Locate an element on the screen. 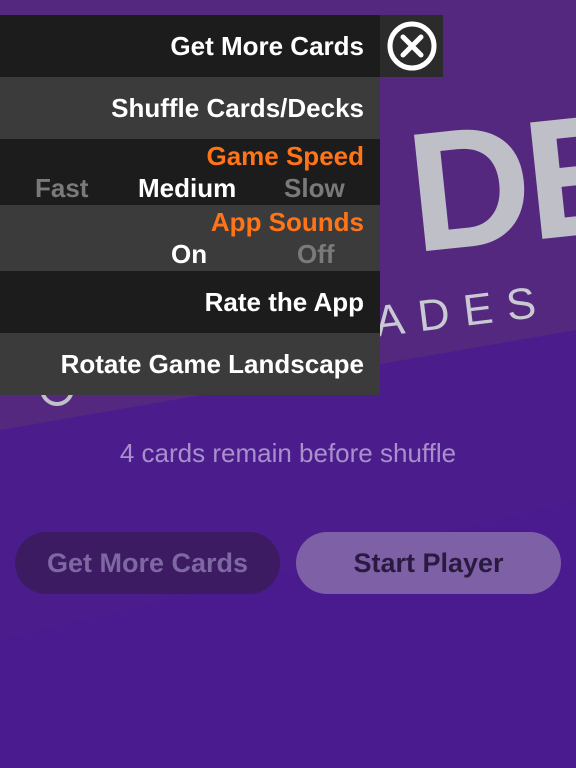  menu-item-label: Rate the App is located at coordinates (284, 301).